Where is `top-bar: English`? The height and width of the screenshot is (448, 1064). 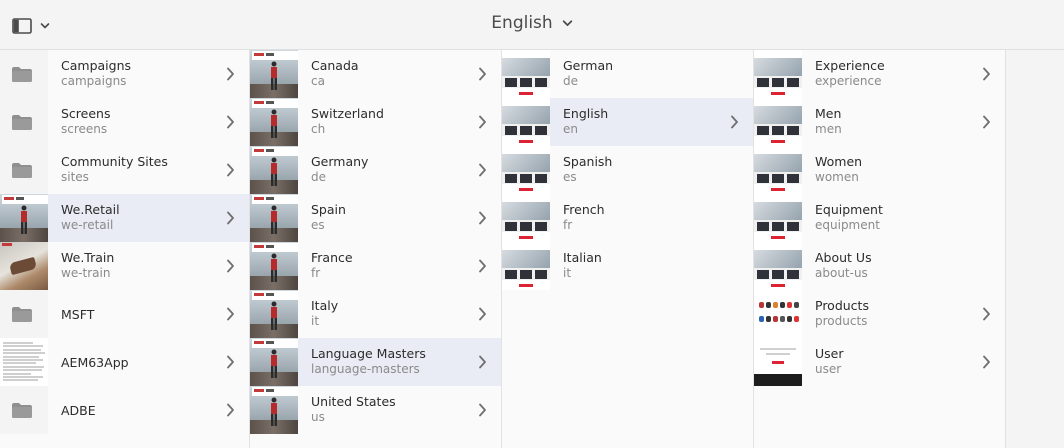 top-bar: English is located at coordinates (532, 25).